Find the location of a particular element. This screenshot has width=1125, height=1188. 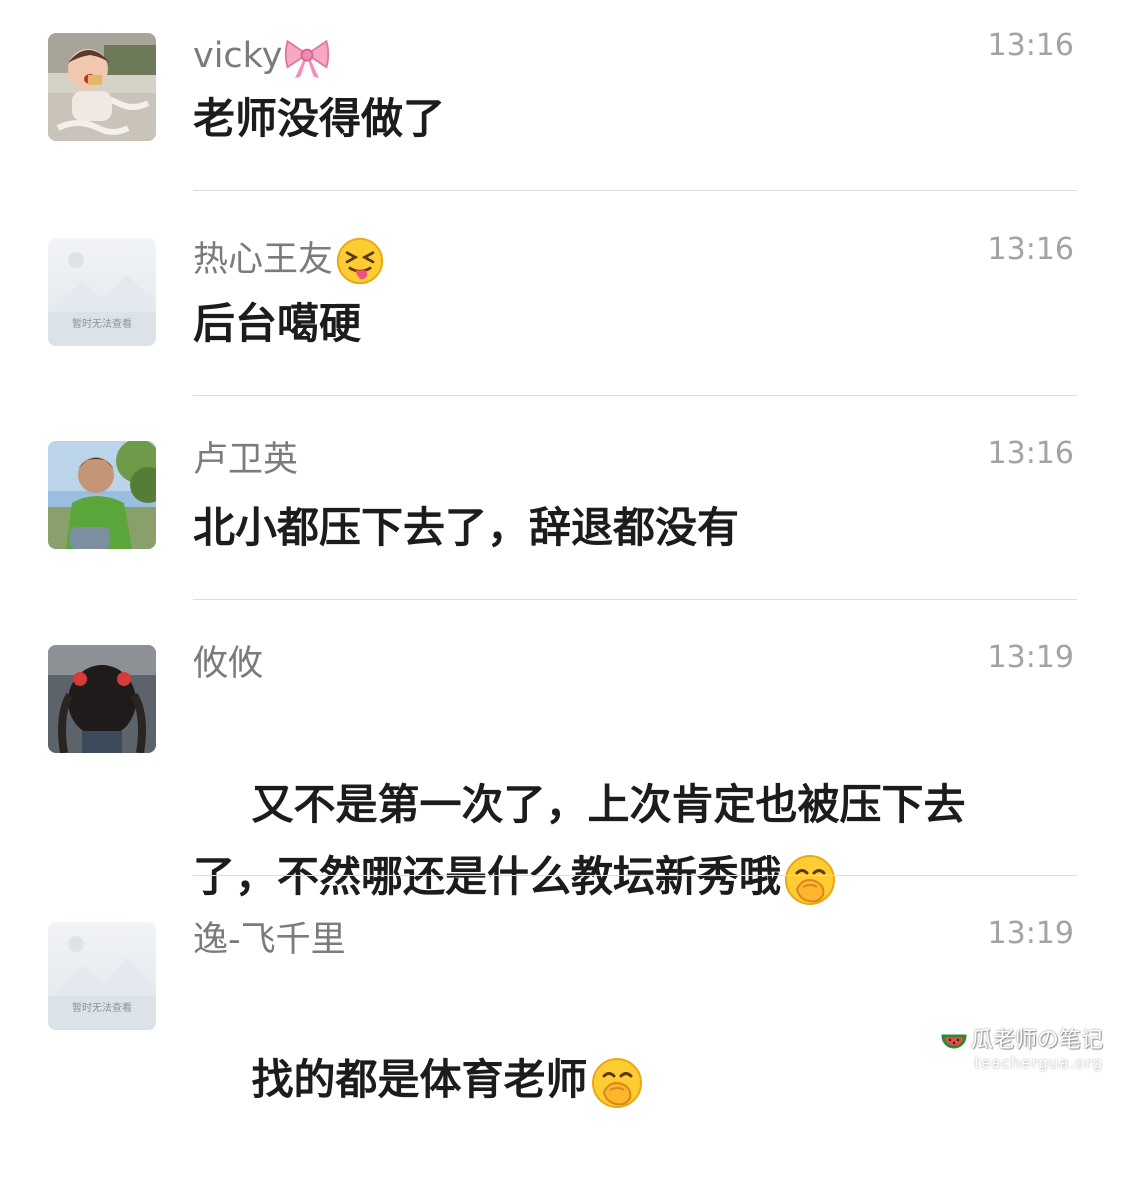

commenter-name-text: 攸攸 is located at coordinates (228, 664).